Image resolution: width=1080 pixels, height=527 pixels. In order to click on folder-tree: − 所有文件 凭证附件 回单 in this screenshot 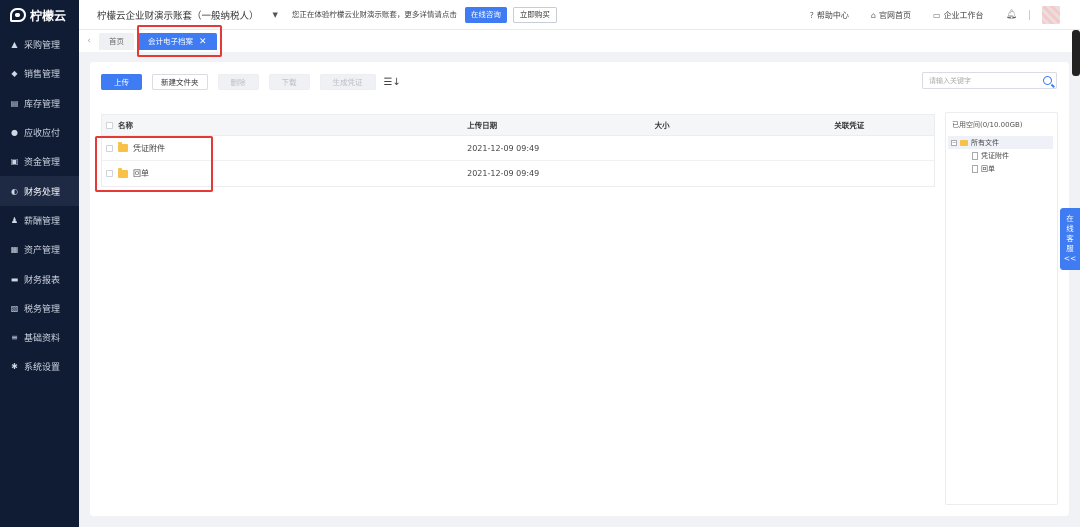, I will do `click(1001, 155)`.